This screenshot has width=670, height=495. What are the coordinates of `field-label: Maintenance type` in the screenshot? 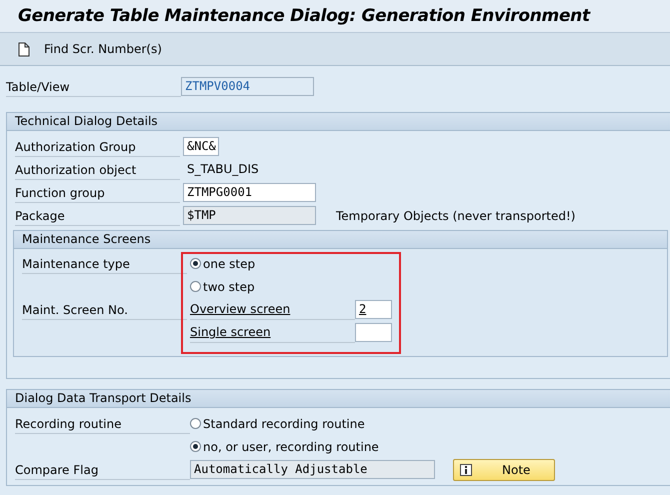 It's located at (104, 264).